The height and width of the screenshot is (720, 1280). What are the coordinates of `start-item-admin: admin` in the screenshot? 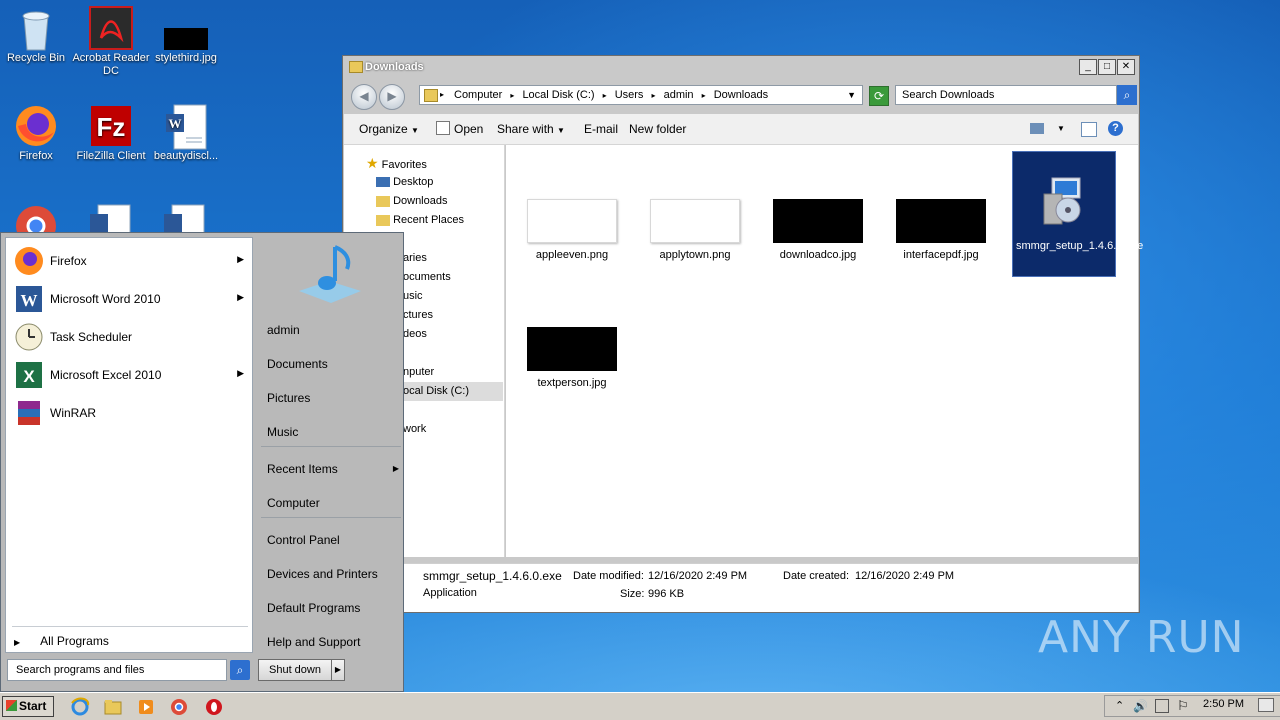 It's located at (283, 330).